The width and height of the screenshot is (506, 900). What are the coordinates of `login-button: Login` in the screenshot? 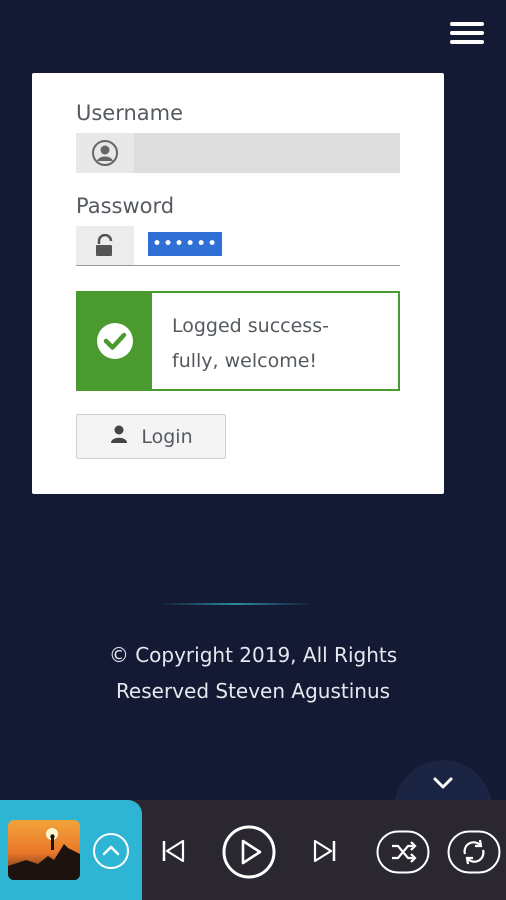 It's located at (151, 436).